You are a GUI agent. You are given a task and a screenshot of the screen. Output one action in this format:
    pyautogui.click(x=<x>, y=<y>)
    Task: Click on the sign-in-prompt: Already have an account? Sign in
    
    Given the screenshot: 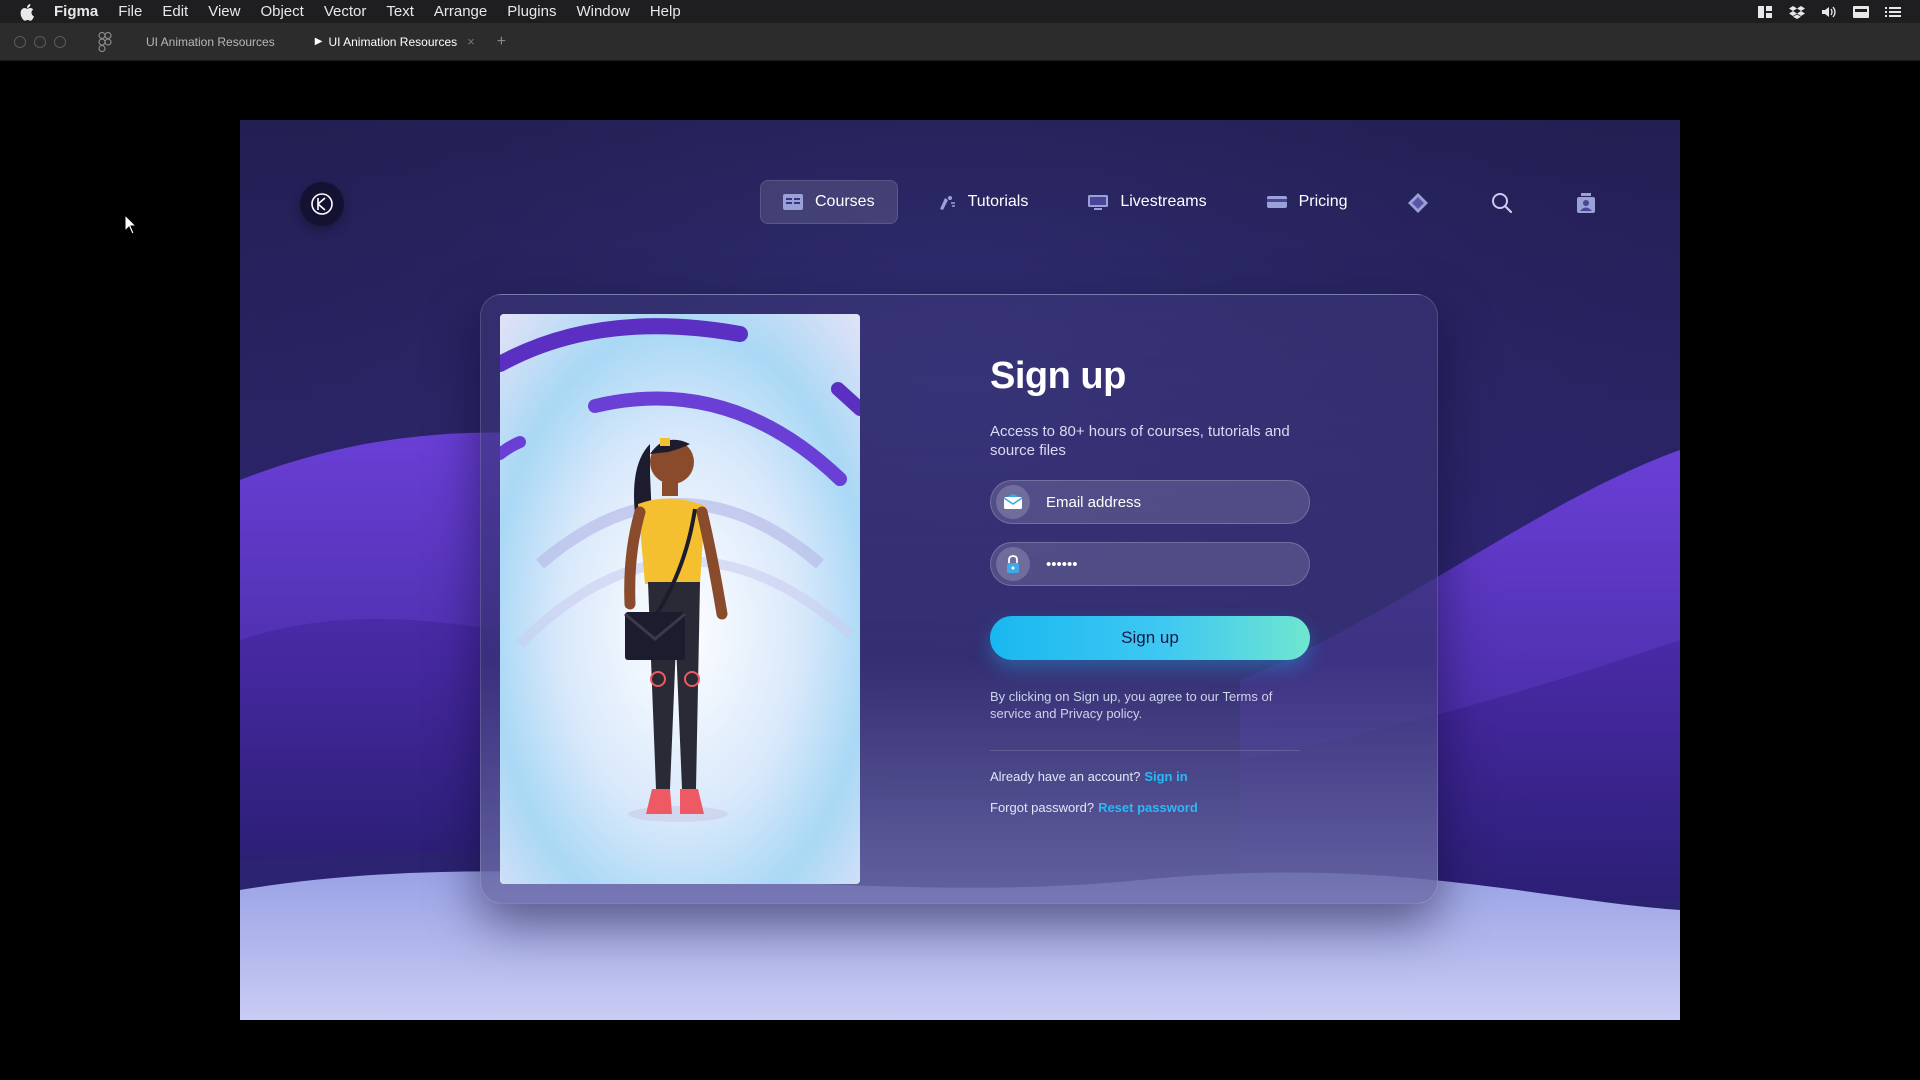 What is the action you would take?
    pyautogui.click(x=1155, y=776)
    